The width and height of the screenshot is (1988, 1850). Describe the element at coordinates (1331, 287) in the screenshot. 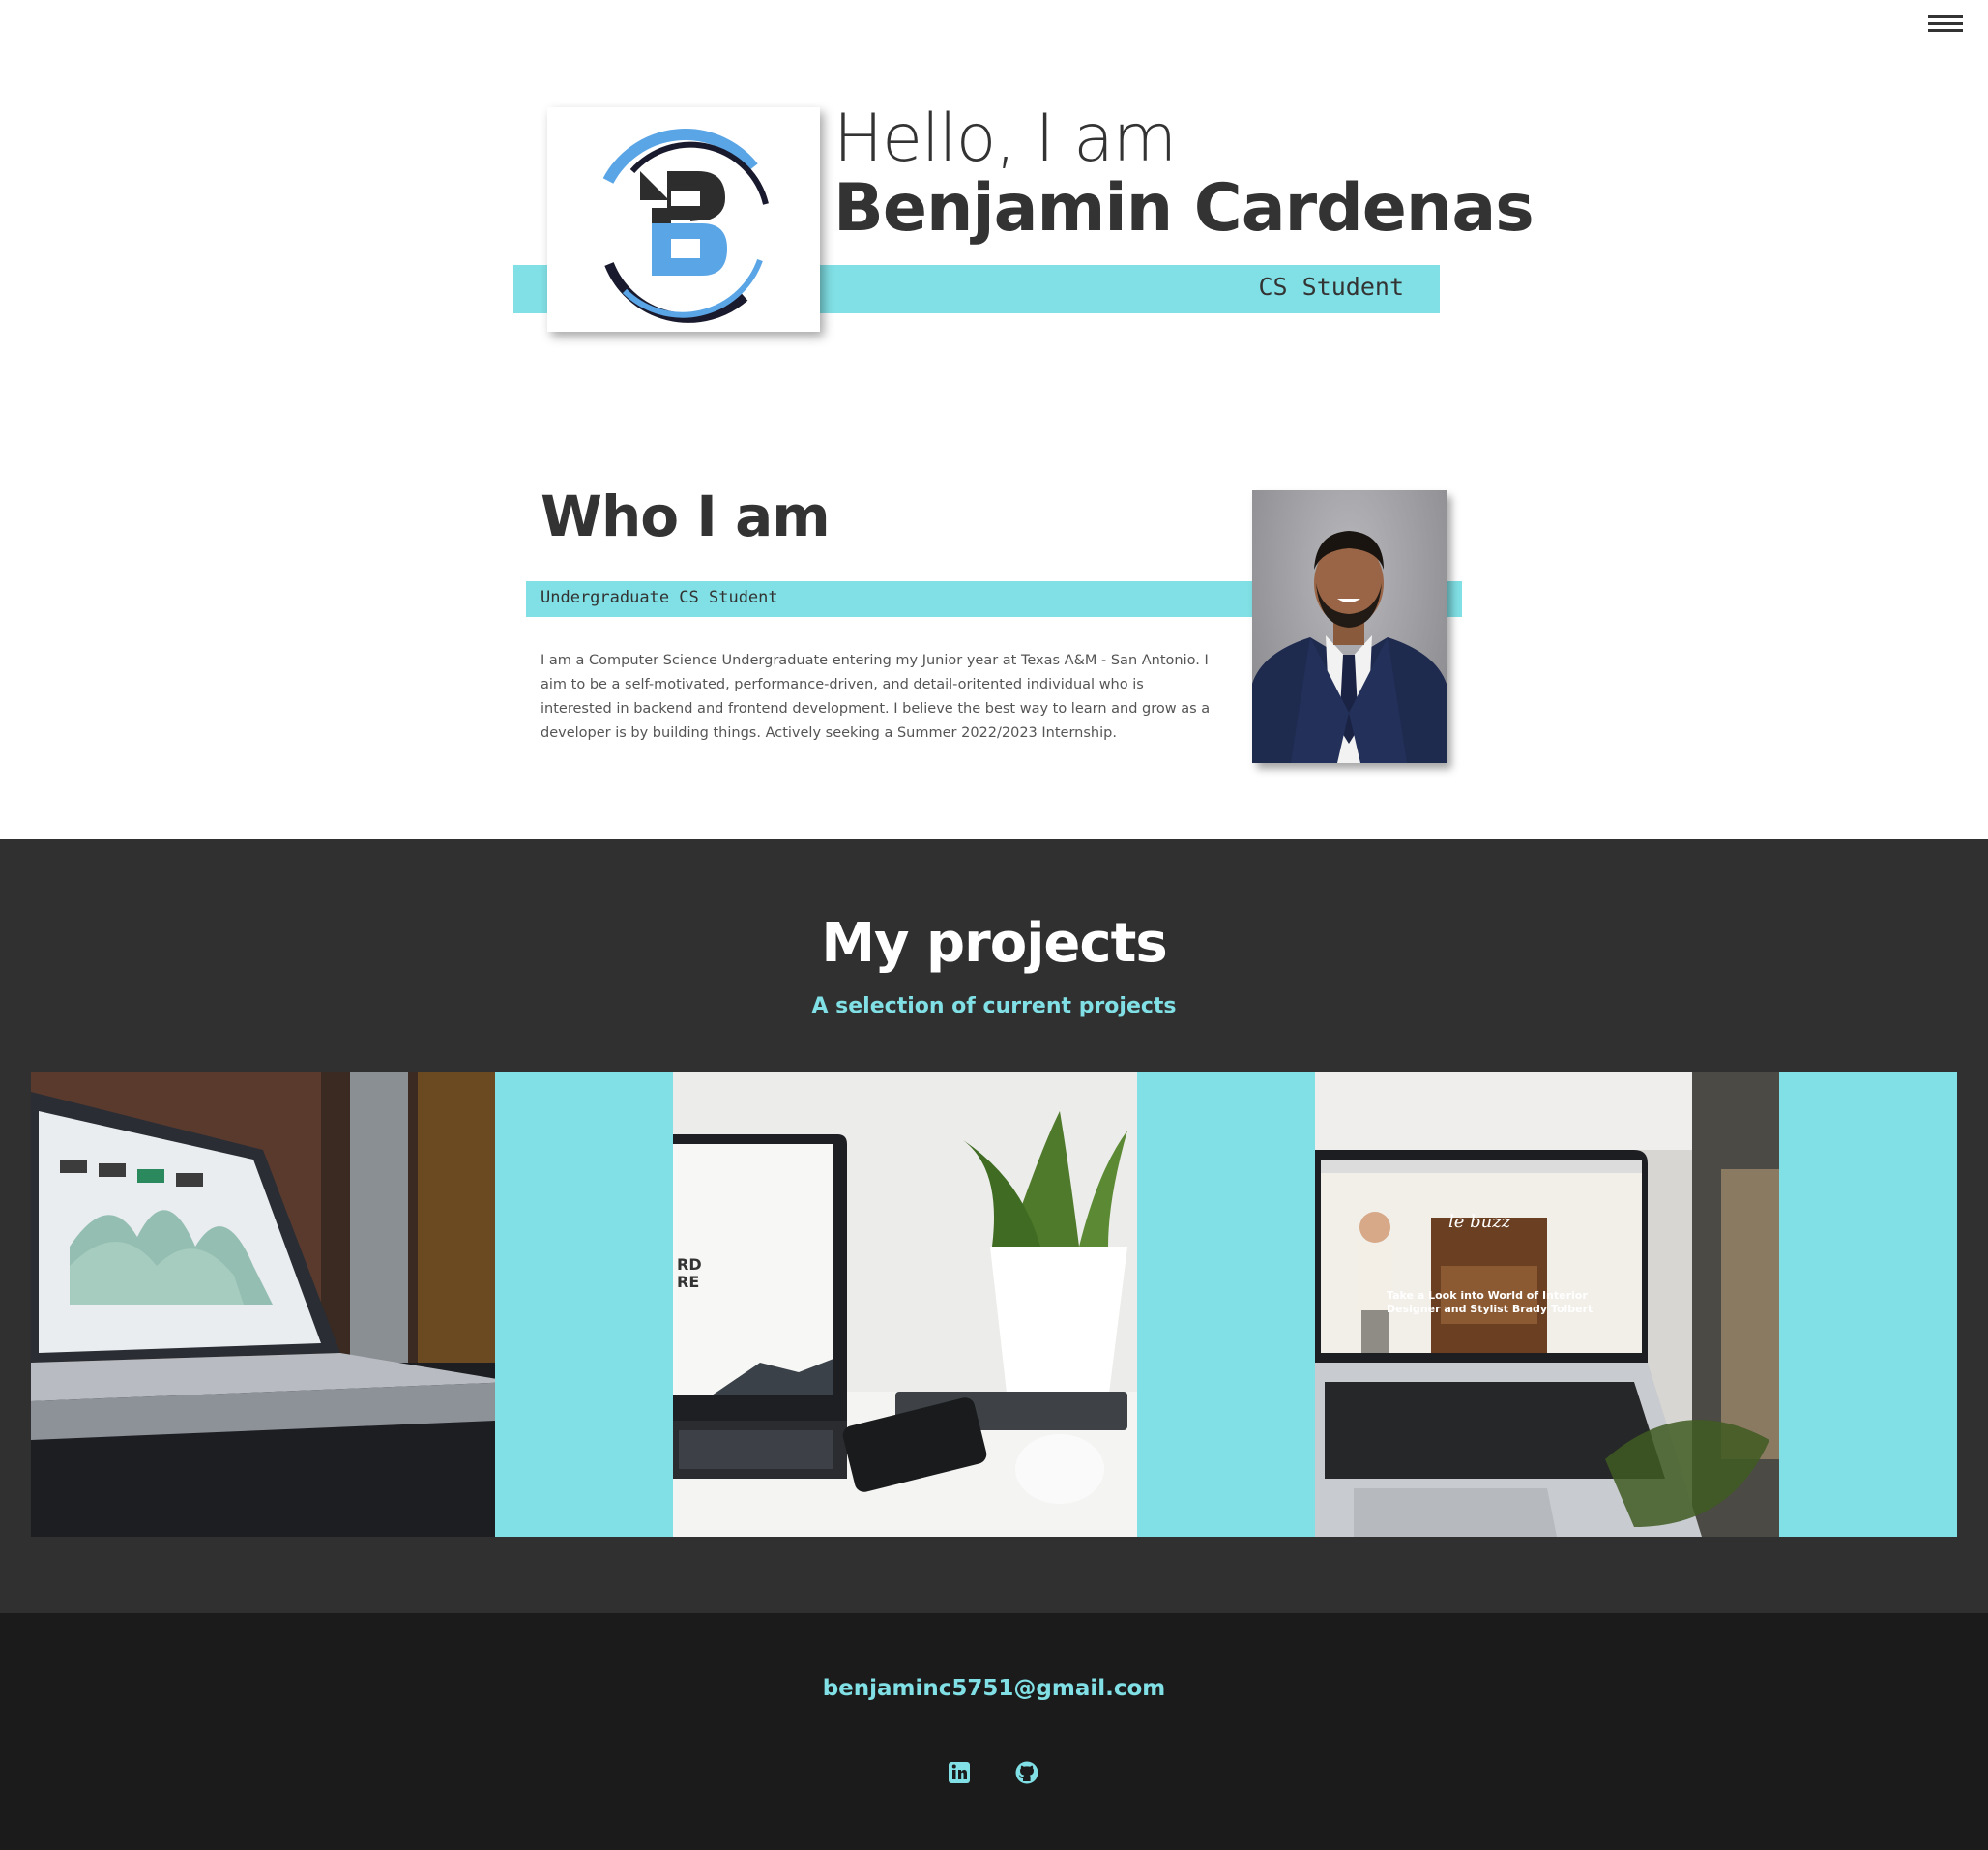

I see `hero-role: CS Student` at that location.